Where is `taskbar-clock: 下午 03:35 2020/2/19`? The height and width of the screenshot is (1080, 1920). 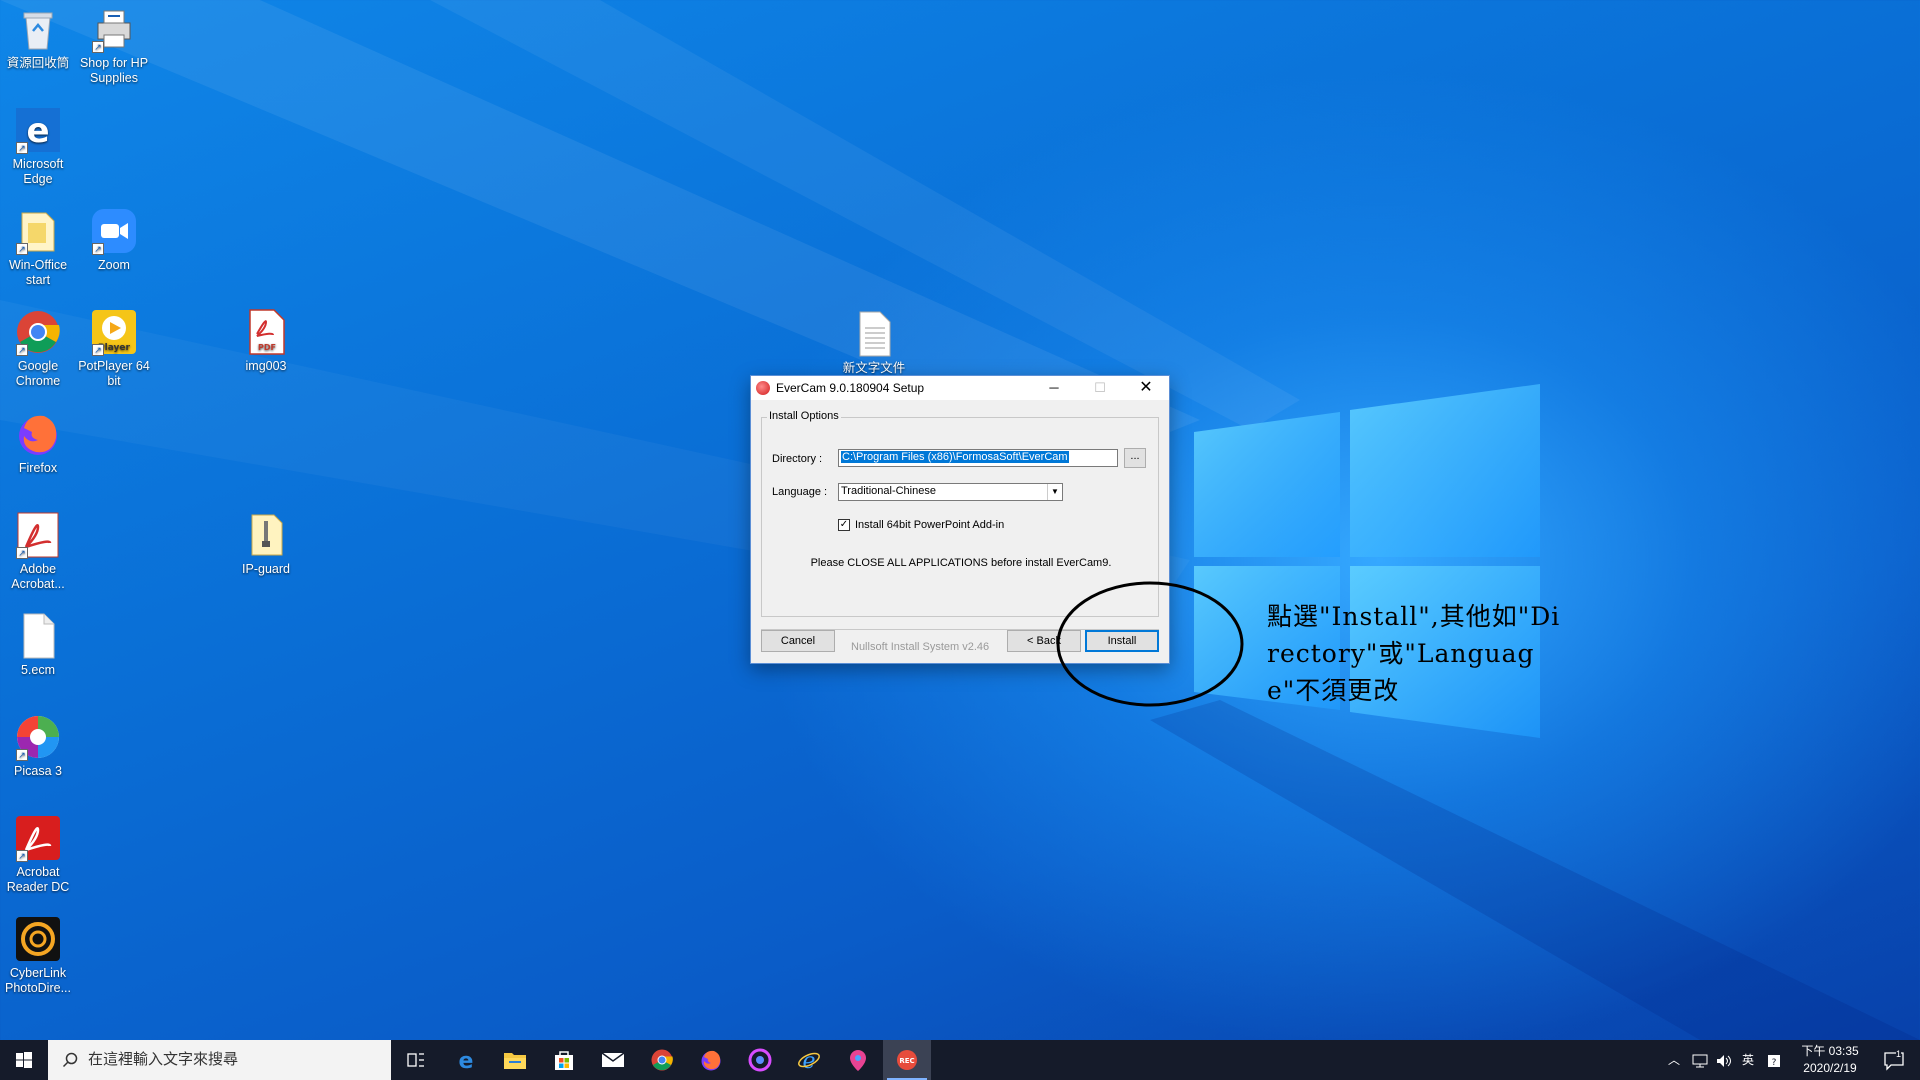
taskbar-clock: 下午 03:35 2020/2/19 is located at coordinates (1830, 1060).